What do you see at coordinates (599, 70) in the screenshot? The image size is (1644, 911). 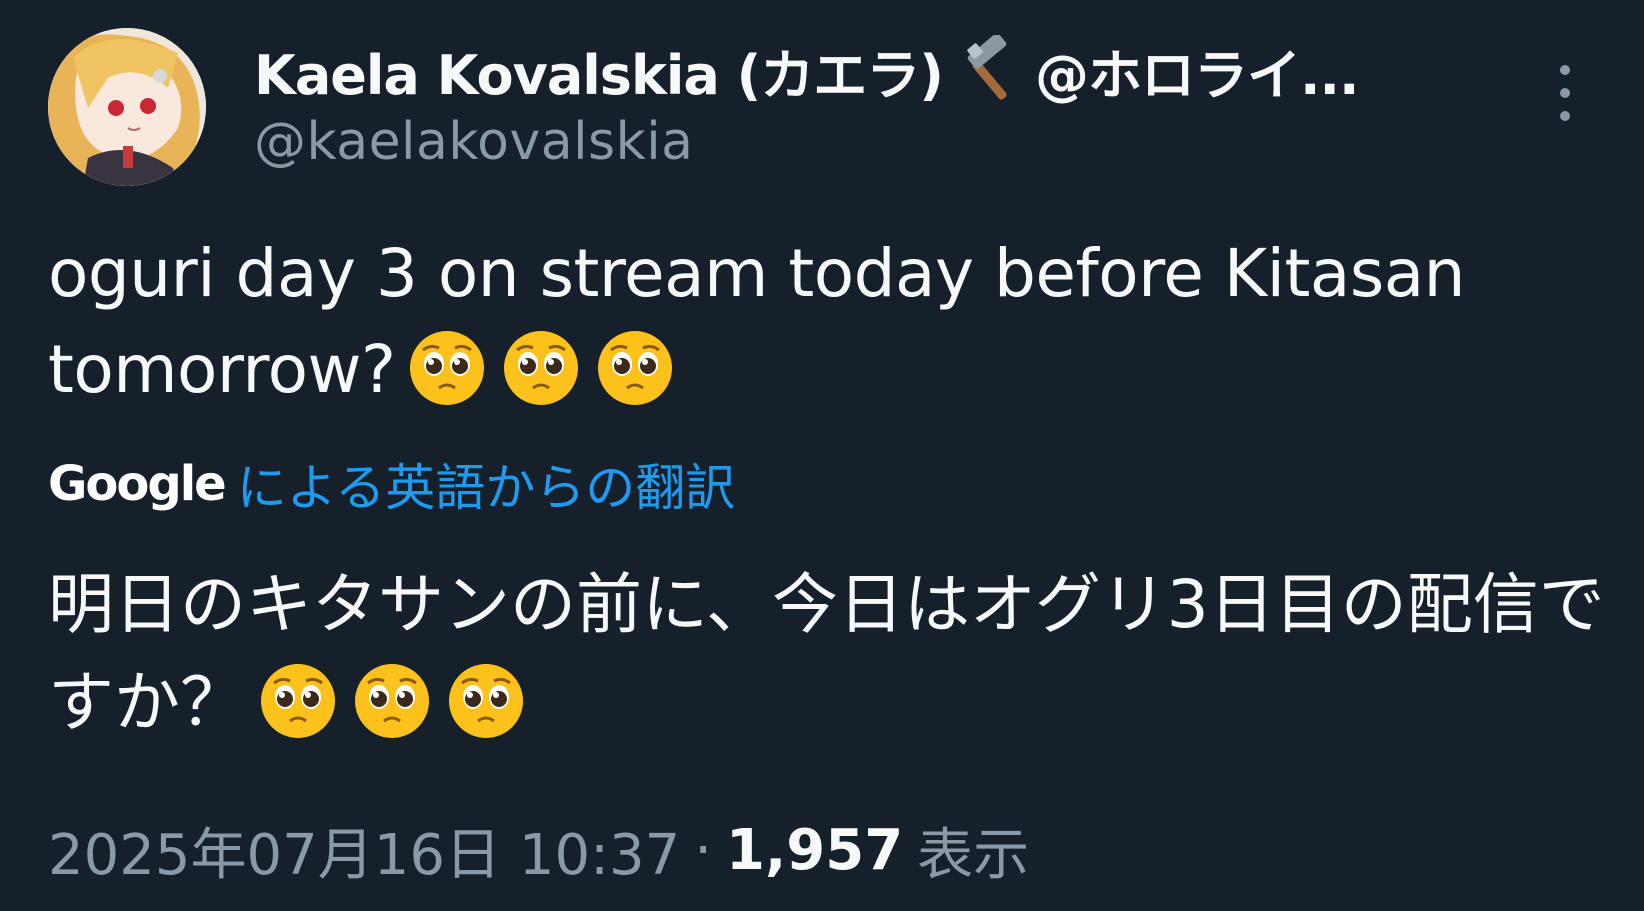 I see `display-name: Kaela Kovalskia (カエラ)` at bounding box center [599, 70].